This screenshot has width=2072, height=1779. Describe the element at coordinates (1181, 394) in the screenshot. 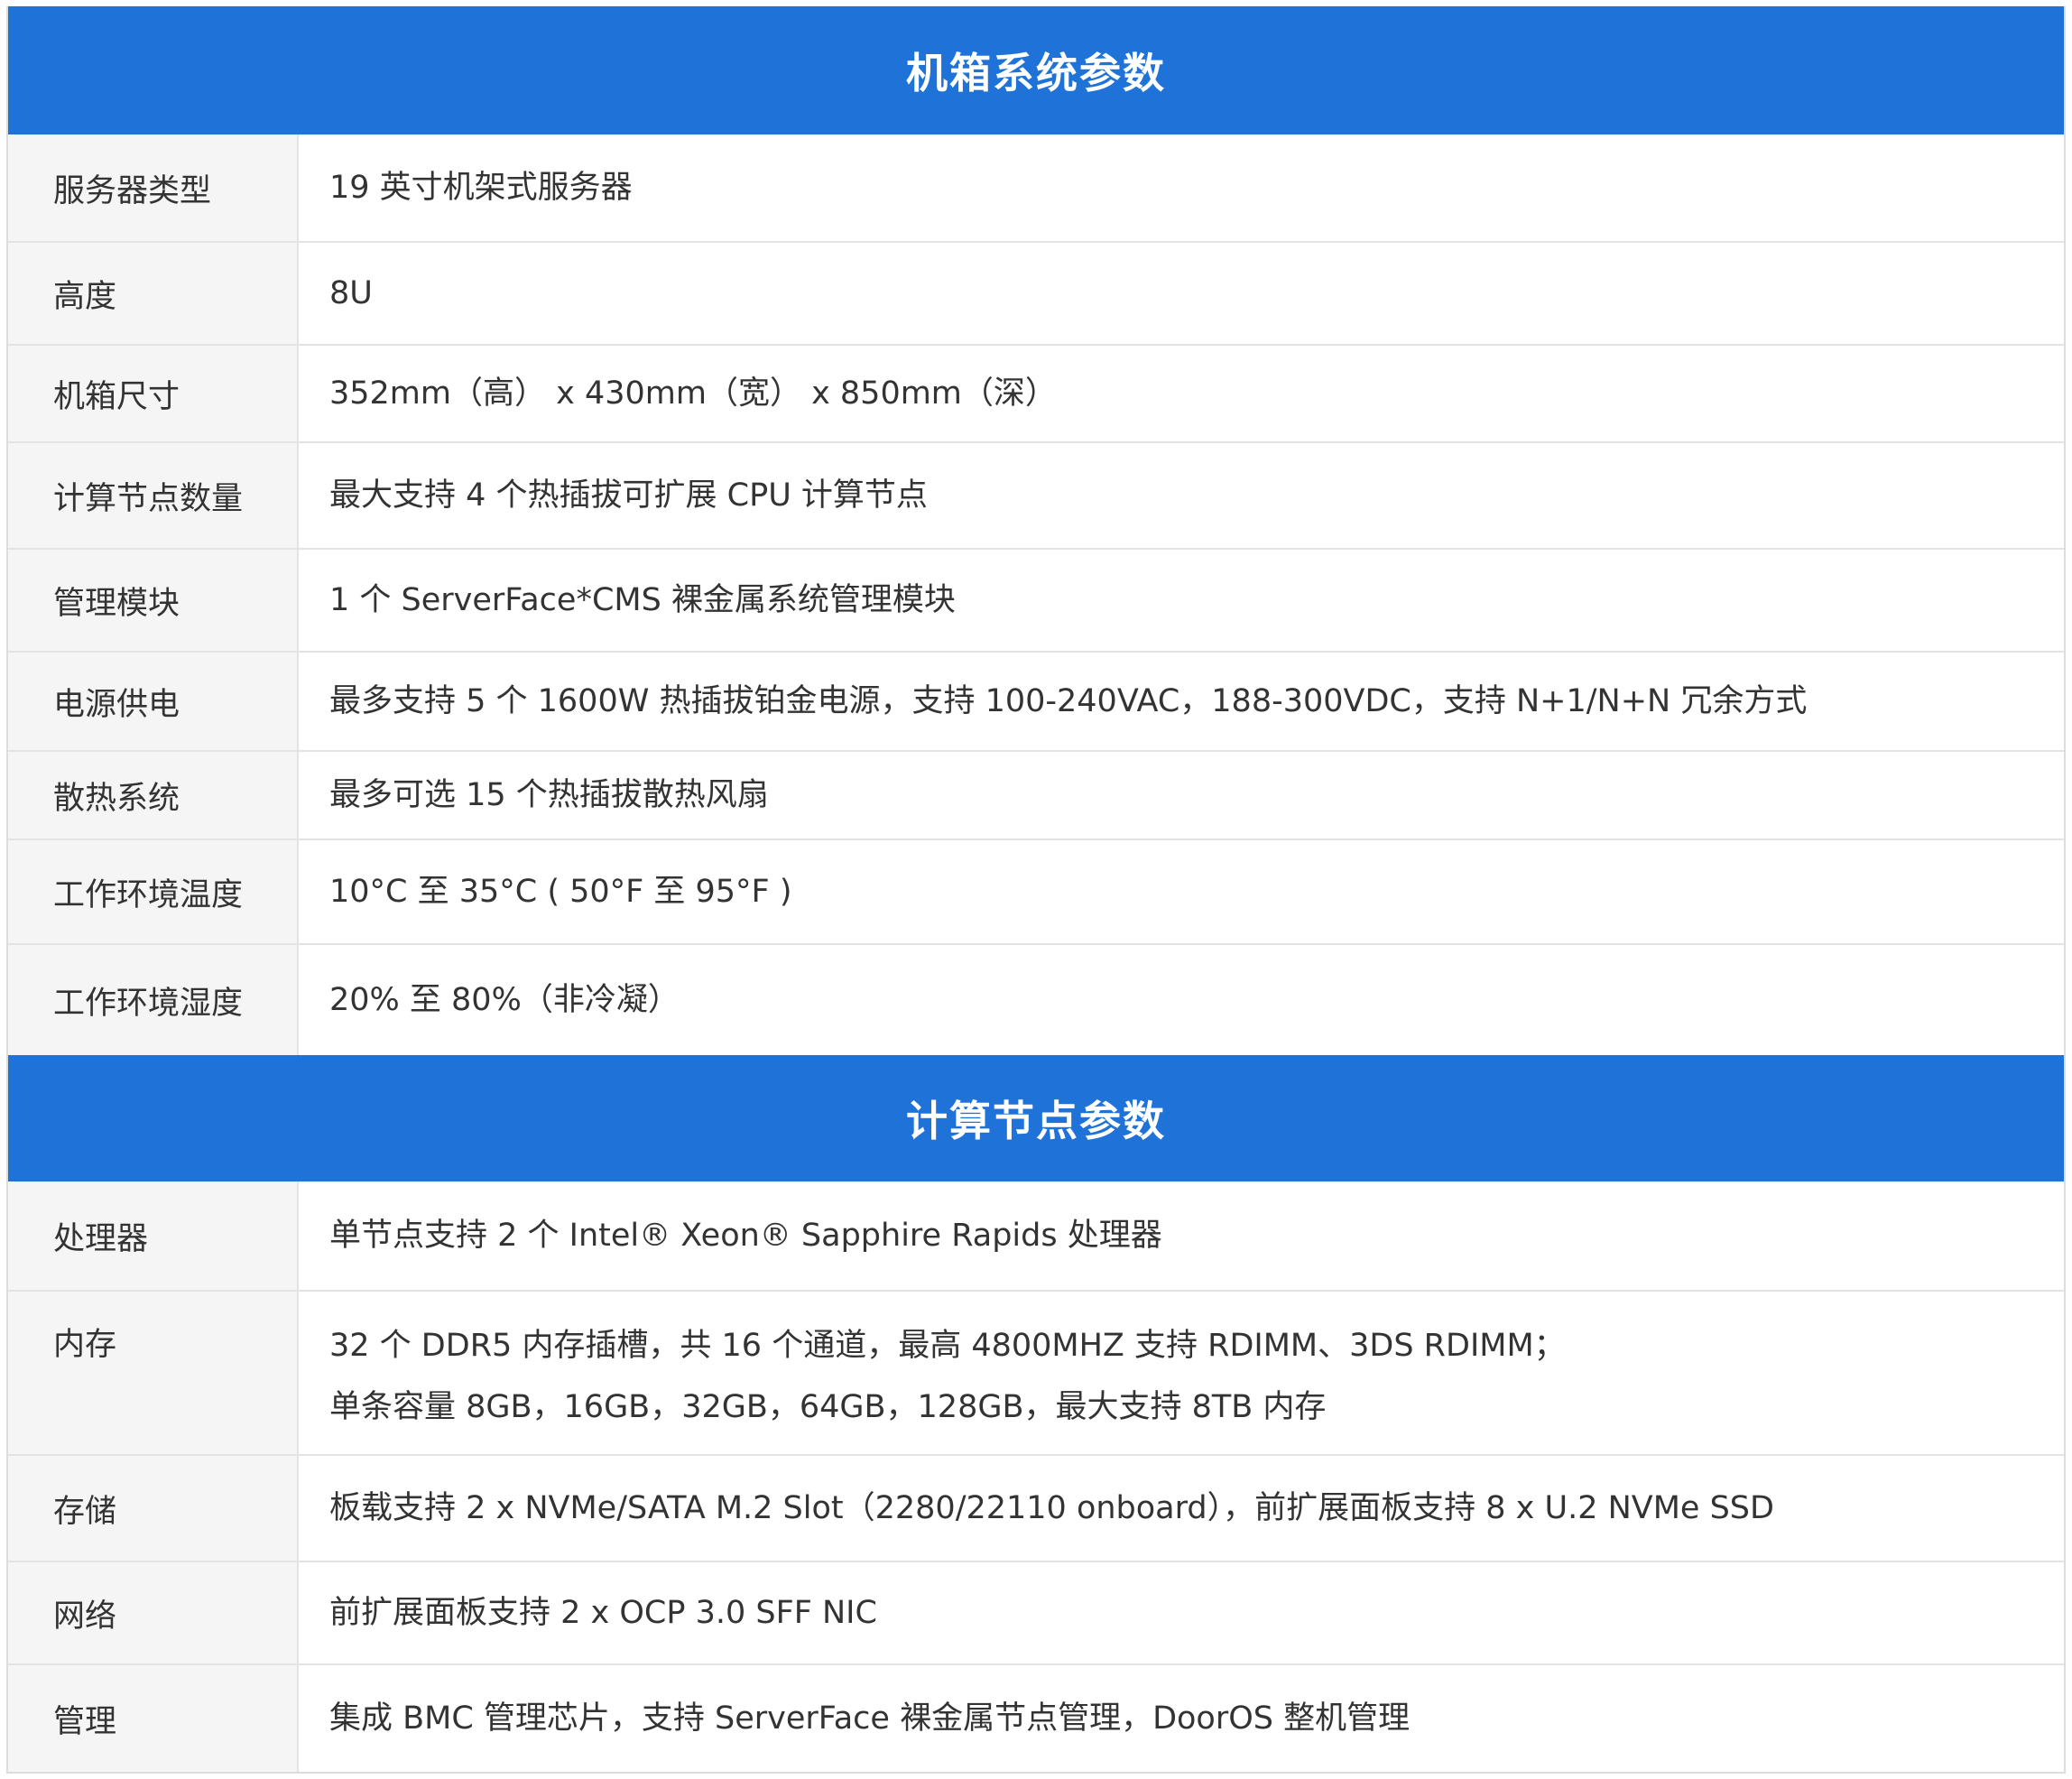

I see `spec-value: 352mm（高） x 430mm（宽） x 850mm（深）` at that location.